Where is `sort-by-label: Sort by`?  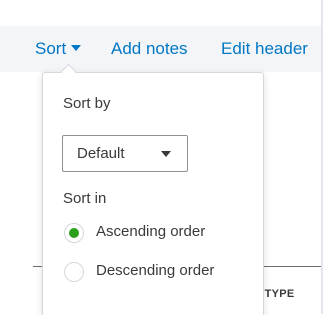 sort-by-label: Sort by is located at coordinates (87, 103).